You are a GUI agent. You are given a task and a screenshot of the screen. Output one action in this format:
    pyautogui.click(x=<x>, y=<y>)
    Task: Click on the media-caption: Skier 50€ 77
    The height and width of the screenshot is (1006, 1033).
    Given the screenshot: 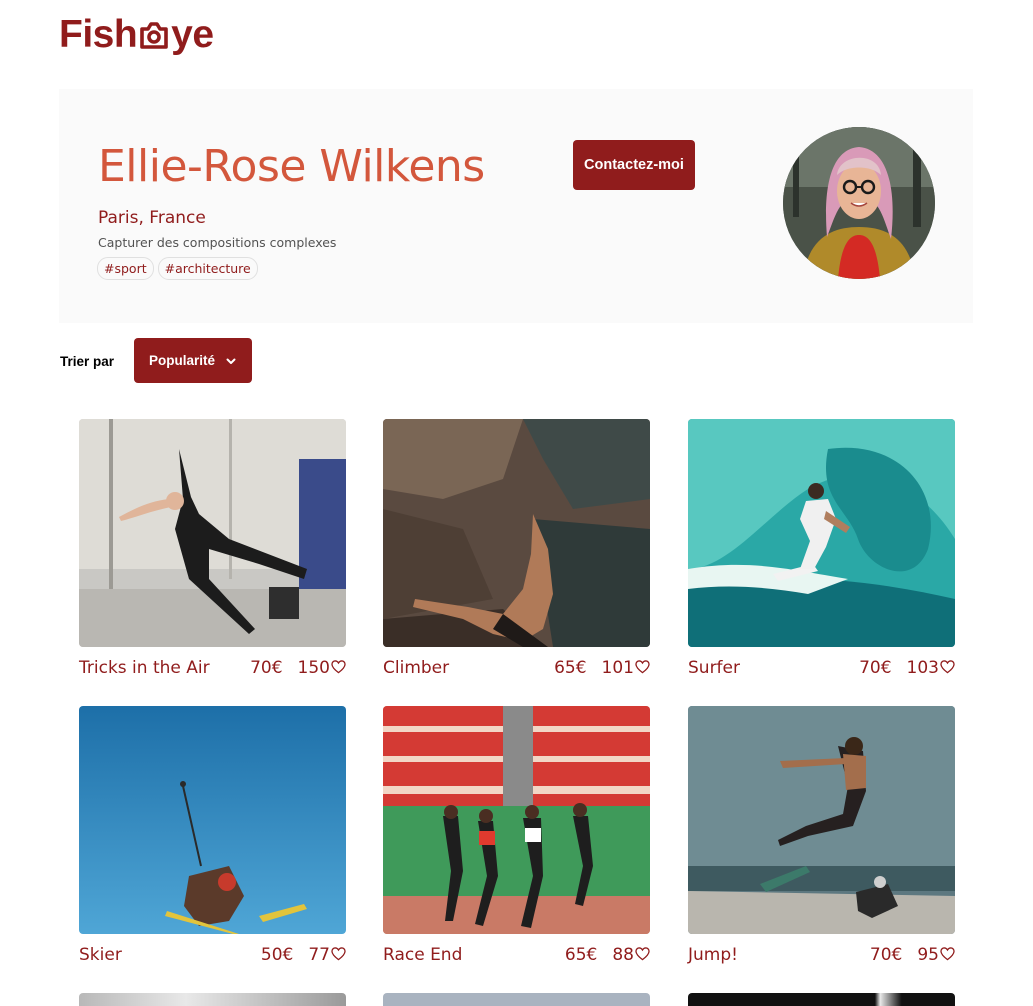 What is the action you would take?
    pyautogui.click(x=212, y=955)
    